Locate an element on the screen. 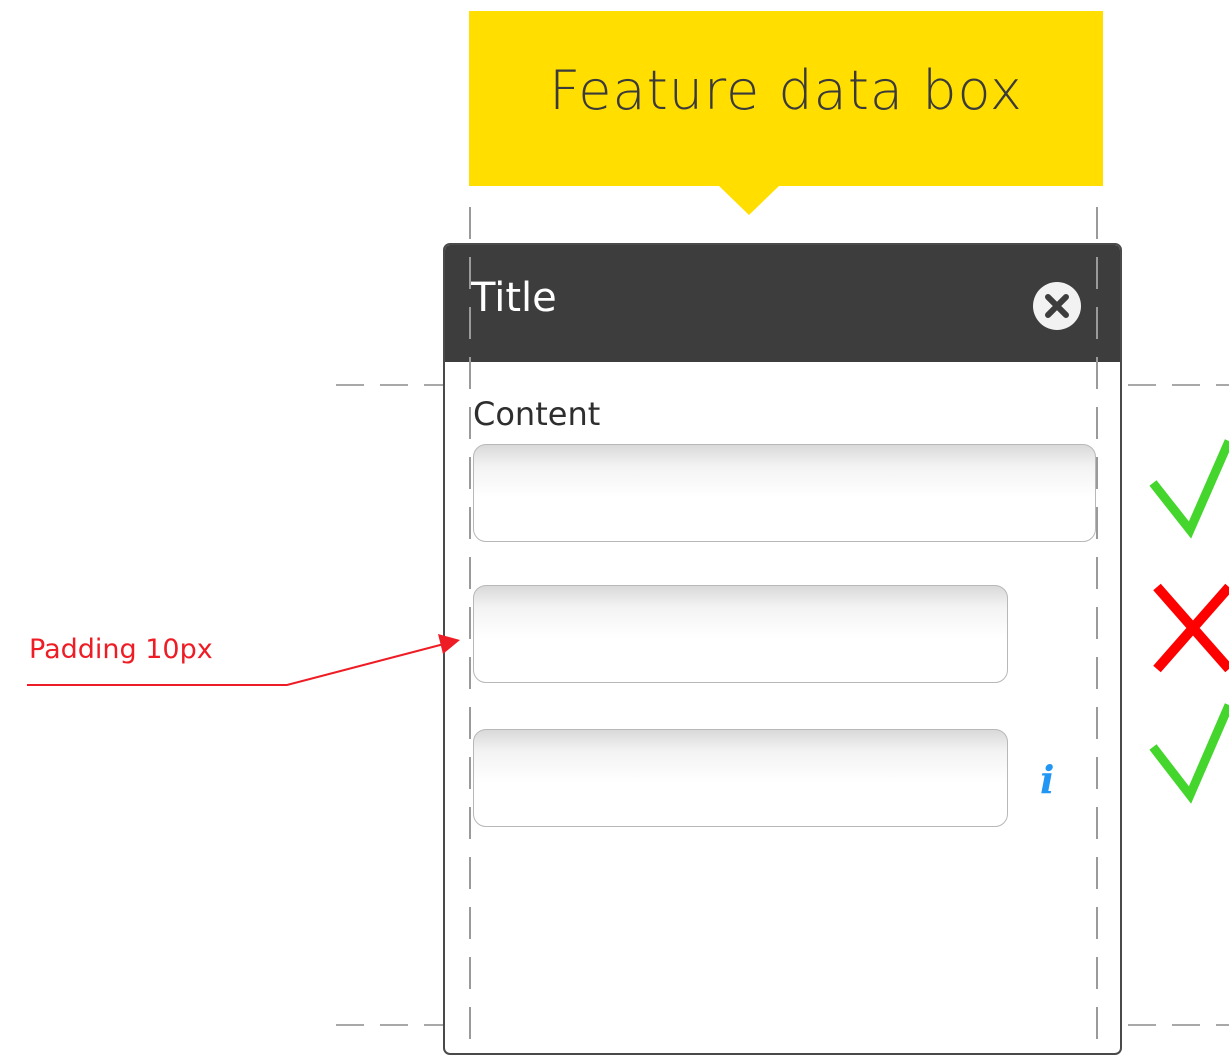  full-width-field is located at coordinates (784, 493).